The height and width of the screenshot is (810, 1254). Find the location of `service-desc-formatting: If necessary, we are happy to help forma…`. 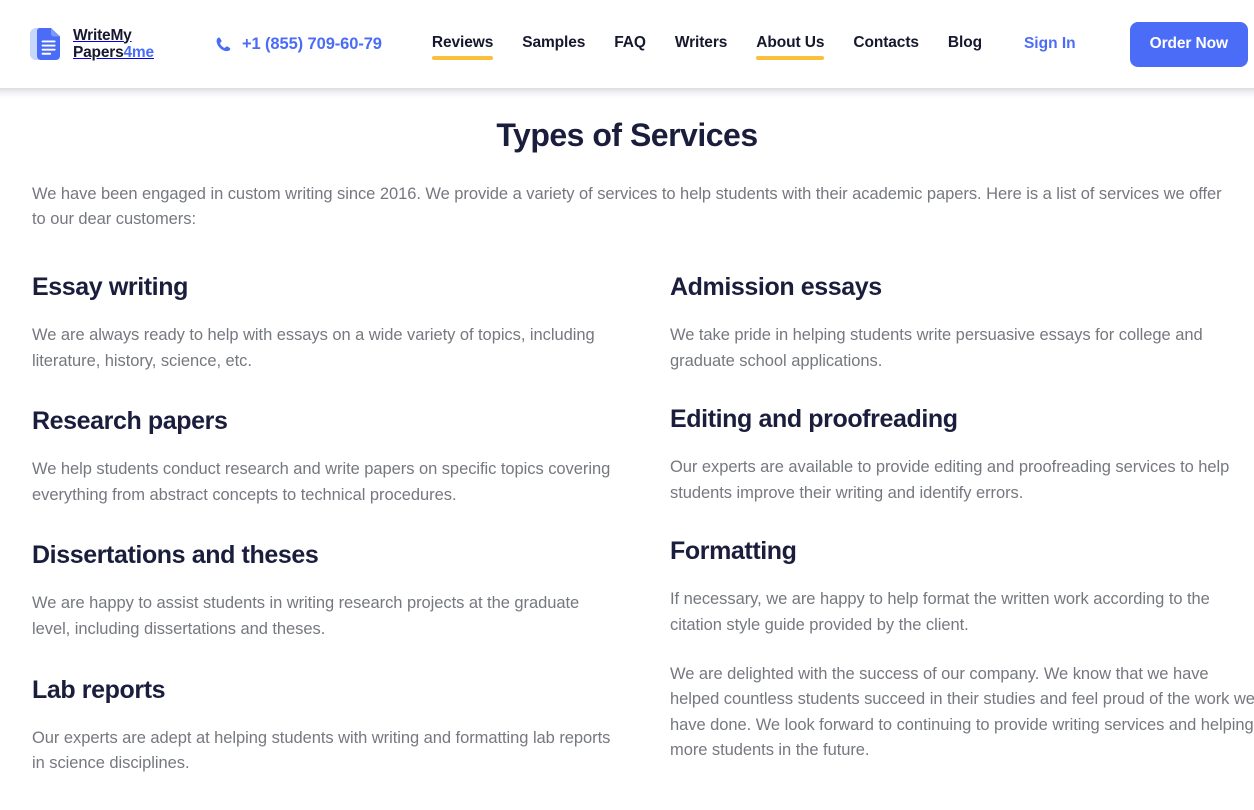

service-desc-formatting: If necessary, we are happy to help forma… is located at coordinates (940, 612).